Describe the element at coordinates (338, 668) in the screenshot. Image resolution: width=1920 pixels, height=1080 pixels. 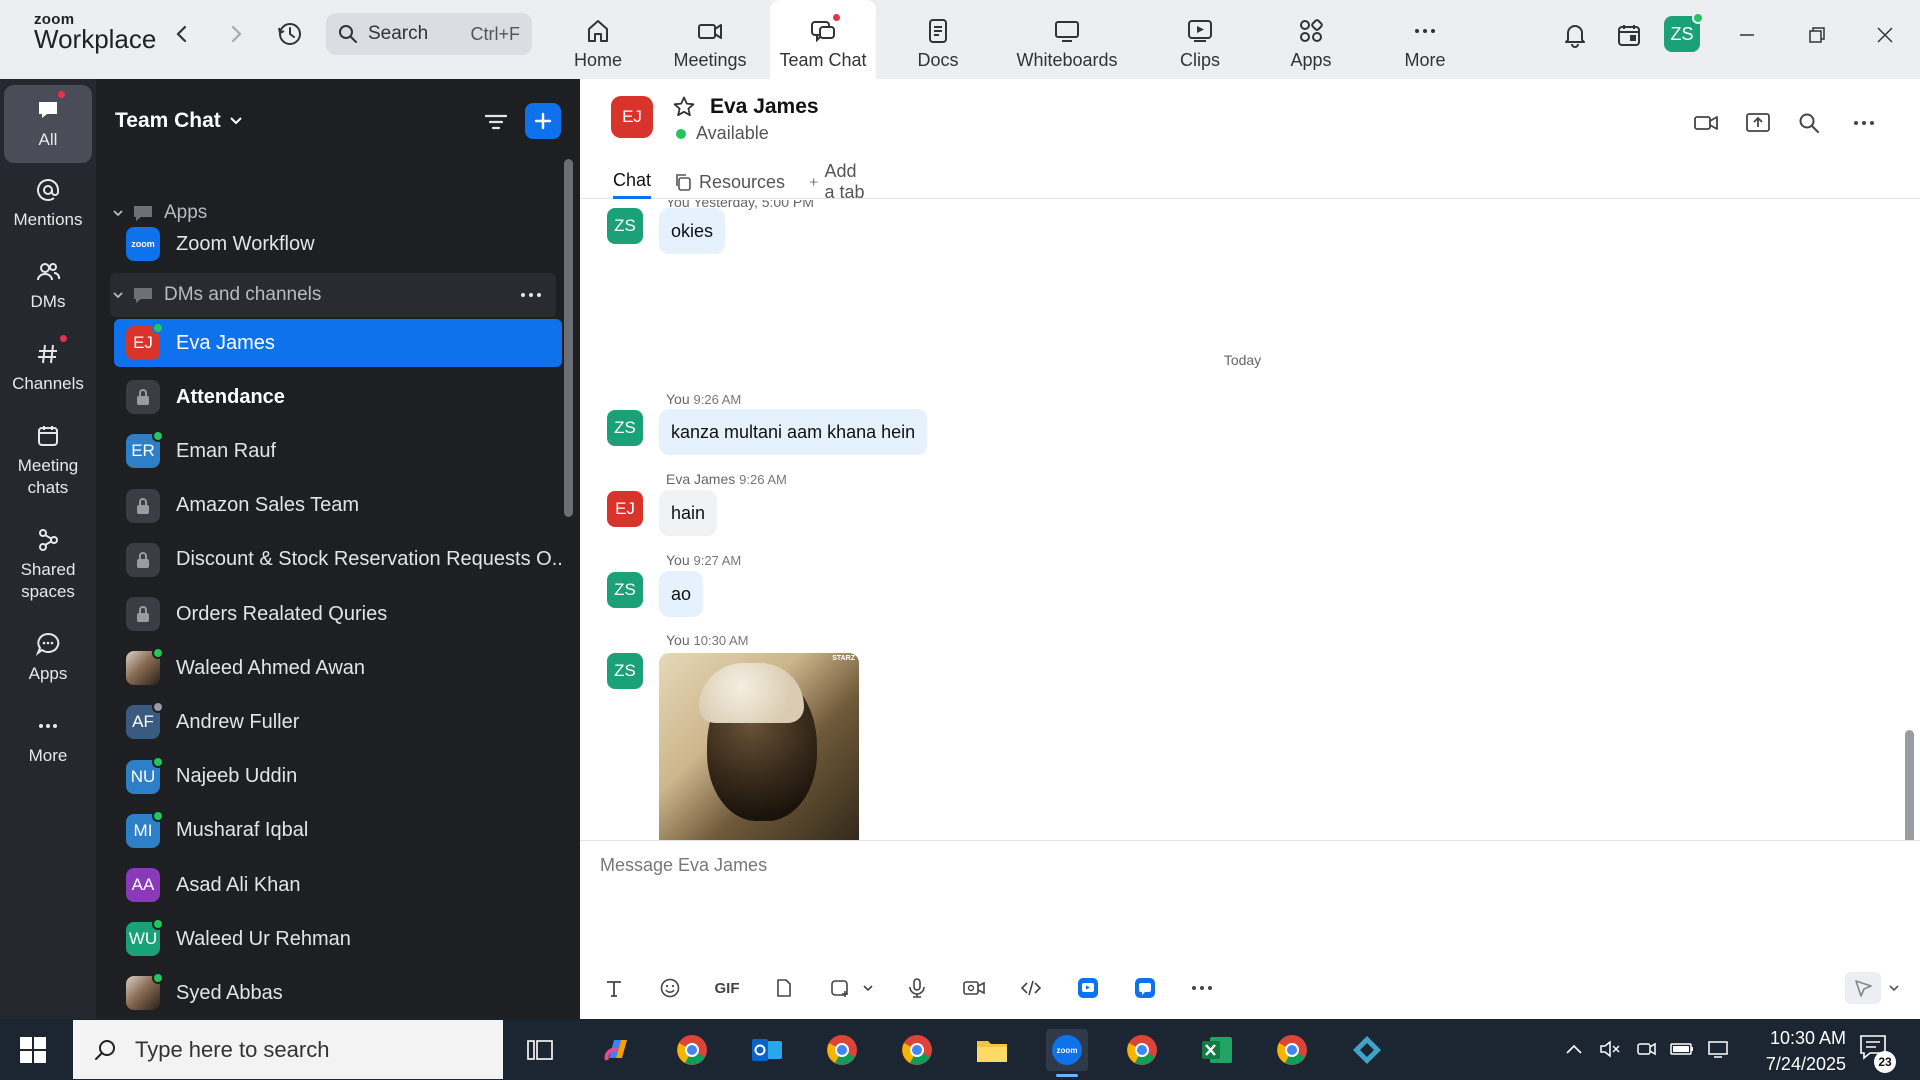
I see `dm-item: Waleed Ahmed Awan` at that location.